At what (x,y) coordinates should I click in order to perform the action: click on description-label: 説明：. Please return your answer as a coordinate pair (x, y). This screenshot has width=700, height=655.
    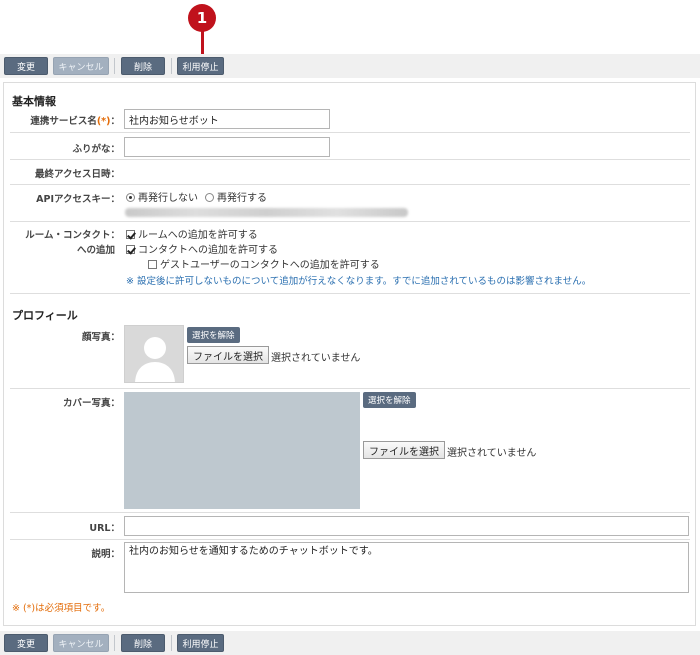
    Looking at the image, I should click on (105, 554).